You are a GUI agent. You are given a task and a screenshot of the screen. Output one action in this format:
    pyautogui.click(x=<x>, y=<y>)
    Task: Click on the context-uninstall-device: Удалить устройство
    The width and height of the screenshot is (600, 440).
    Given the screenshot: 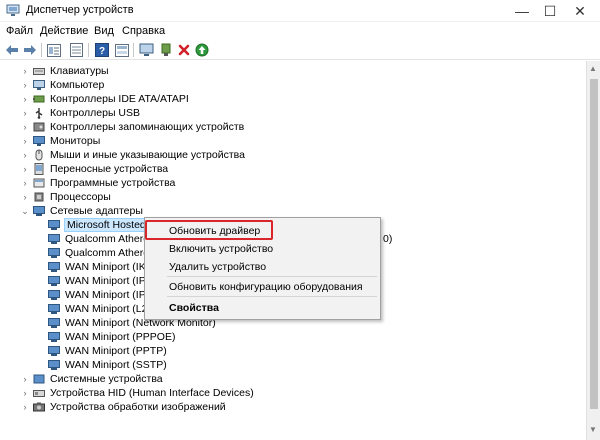 What is the action you would take?
    pyautogui.click(x=217, y=267)
    